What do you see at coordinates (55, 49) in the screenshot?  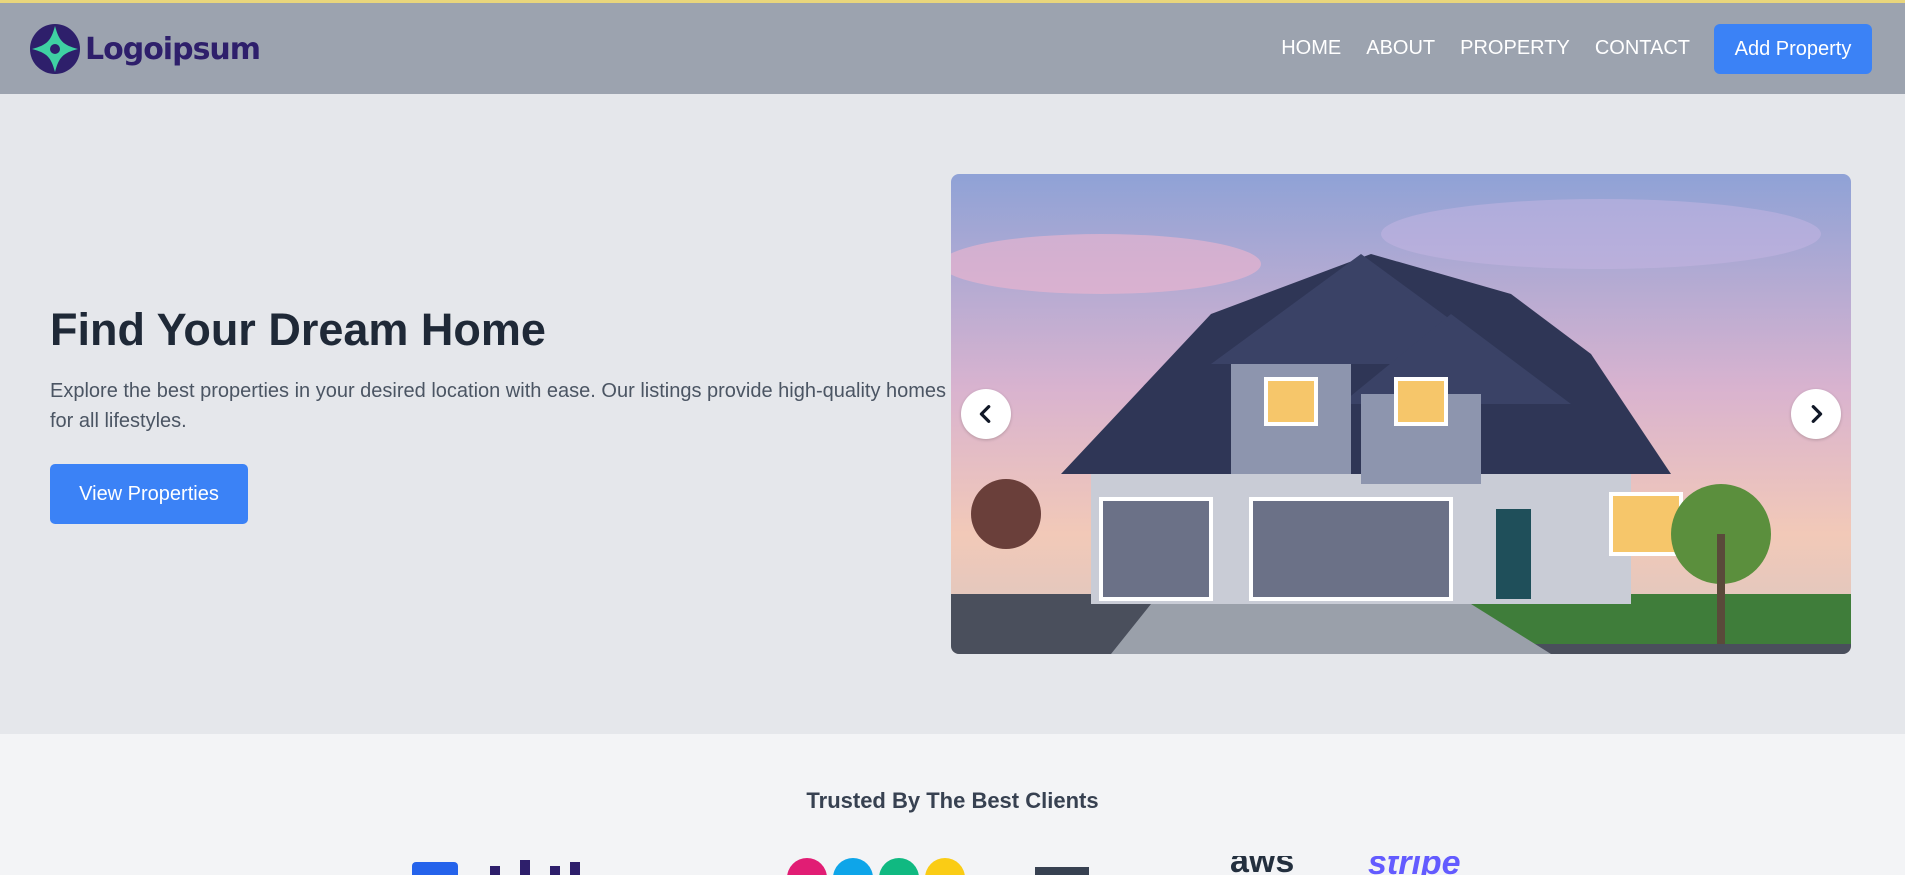 I see `logo-icon` at bounding box center [55, 49].